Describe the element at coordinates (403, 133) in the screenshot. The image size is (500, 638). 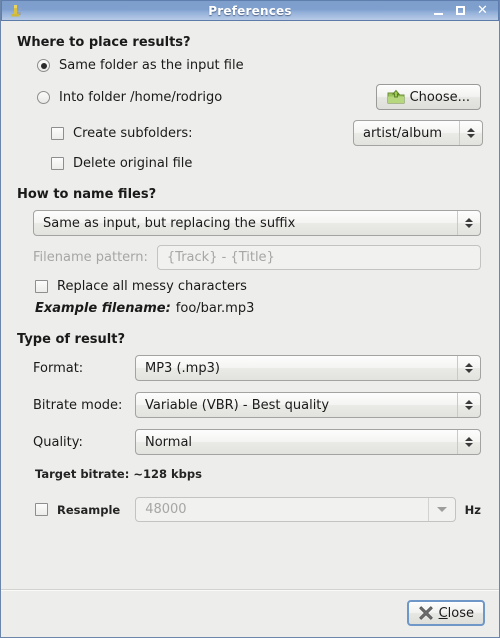
I see `subfolder-pattern-value: artist/album` at that location.